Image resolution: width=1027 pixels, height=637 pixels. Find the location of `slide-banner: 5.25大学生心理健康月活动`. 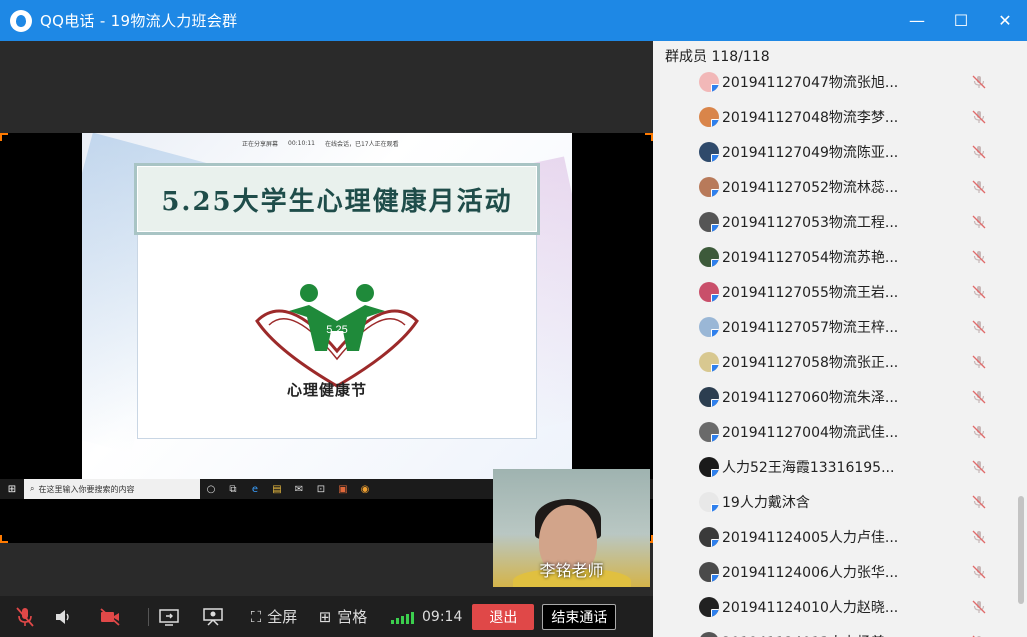

slide-banner: 5.25大学生心理健康月活动 is located at coordinates (337, 199).